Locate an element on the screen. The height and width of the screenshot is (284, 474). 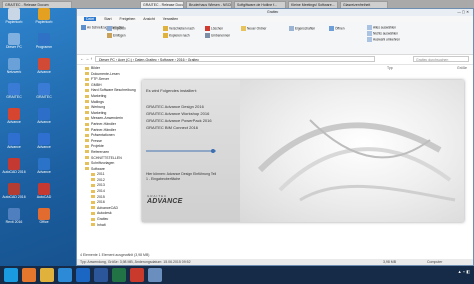
new-folder-button: Neuer Ordner is located at coordinates (254, 28).